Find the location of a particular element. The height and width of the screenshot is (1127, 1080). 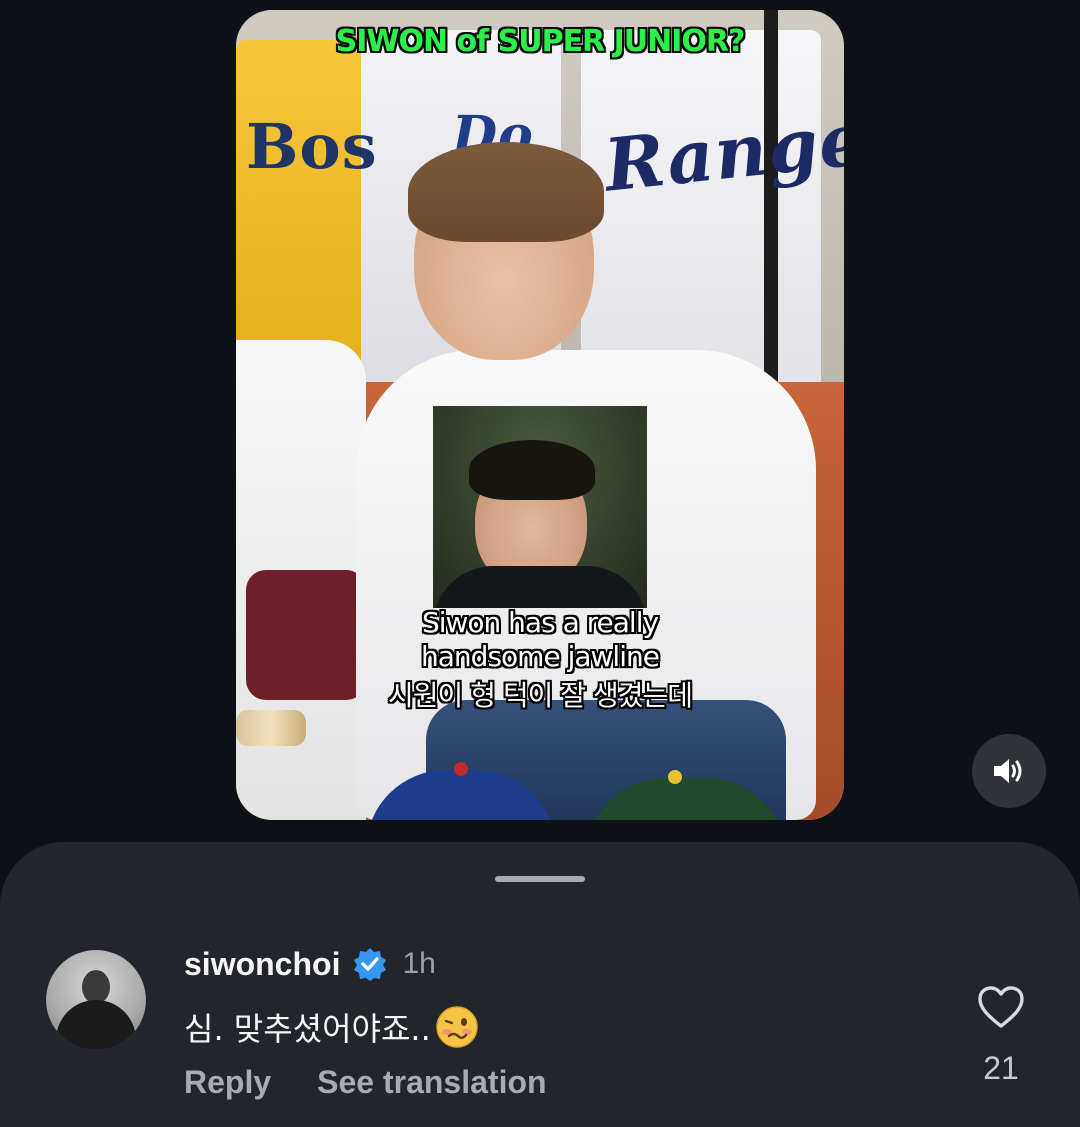

heart-outline-icon is located at coordinates (1001, 1007).